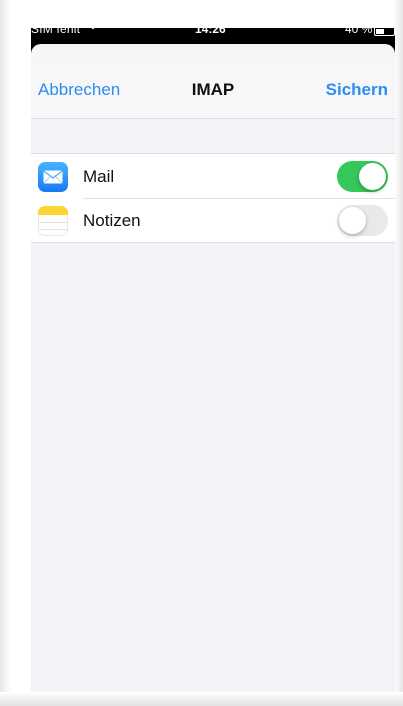 Image resolution: width=403 pixels, height=706 pixels. I want to click on mail-label: Mail, so click(99, 176).